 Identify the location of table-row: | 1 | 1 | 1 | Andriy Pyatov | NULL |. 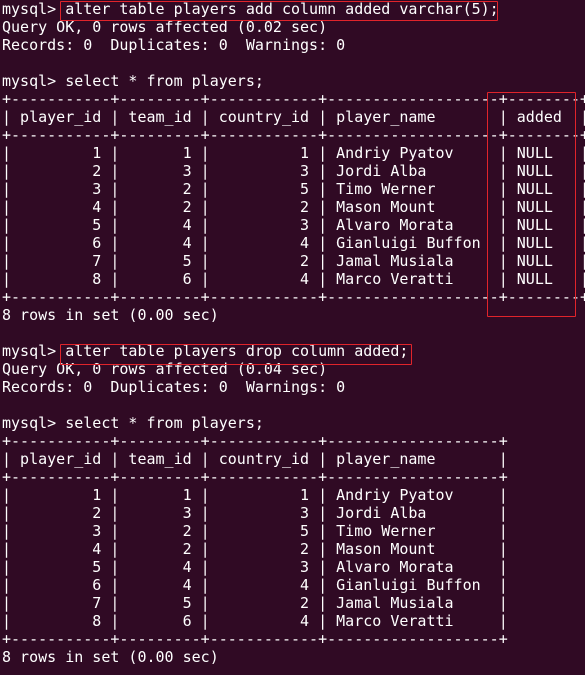
(293, 153).